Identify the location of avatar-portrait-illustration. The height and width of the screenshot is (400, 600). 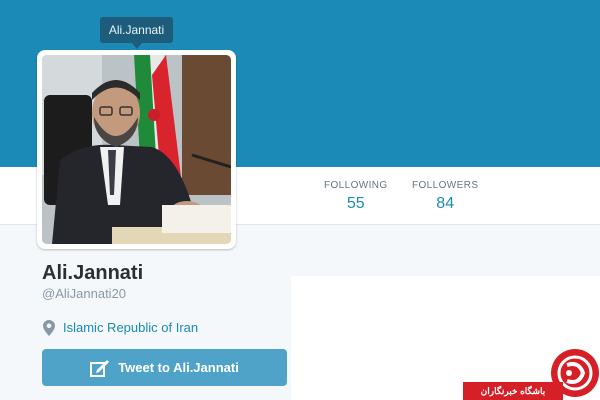
(136, 149).